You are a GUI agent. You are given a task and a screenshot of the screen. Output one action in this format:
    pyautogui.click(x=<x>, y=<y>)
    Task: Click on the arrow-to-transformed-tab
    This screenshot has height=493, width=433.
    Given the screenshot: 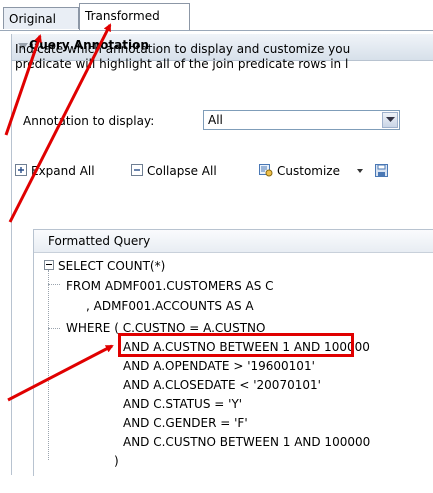 What is the action you would take?
    pyautogui.click(x=60, y=123)
    